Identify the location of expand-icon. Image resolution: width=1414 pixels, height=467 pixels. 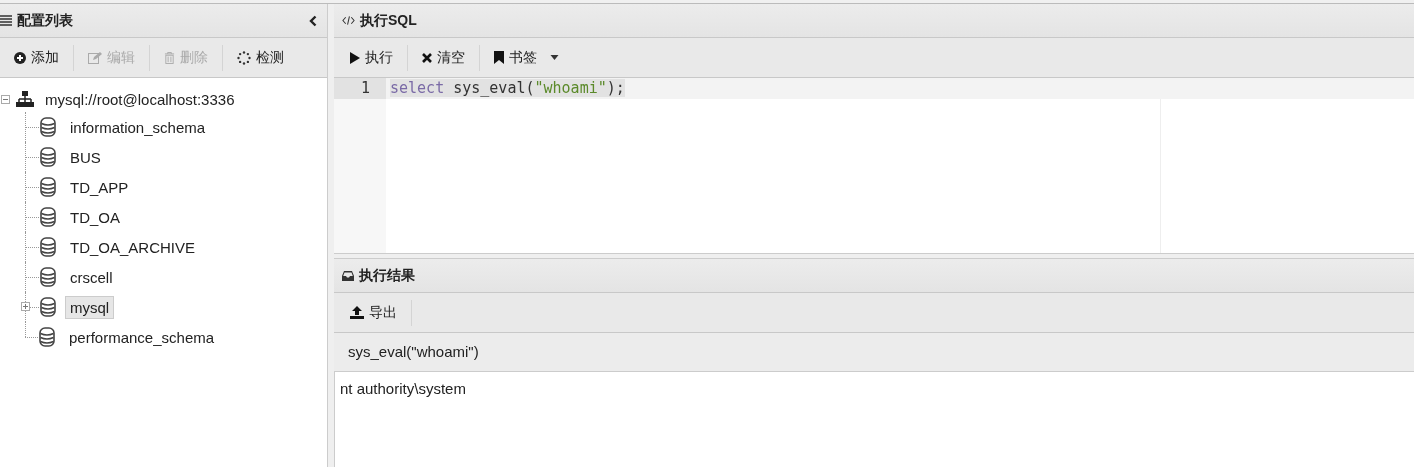
(25, 306).